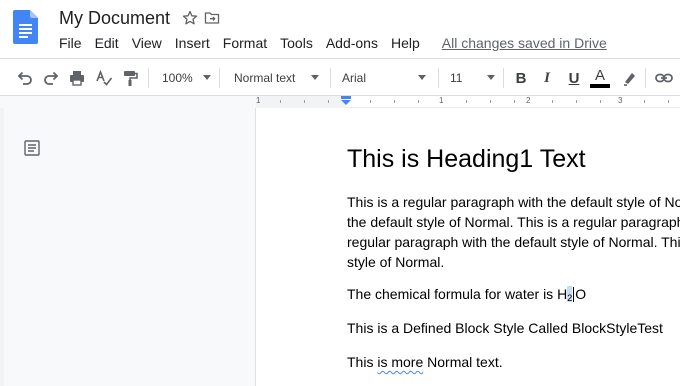  I want to click on star-icon, so click(190, 18).